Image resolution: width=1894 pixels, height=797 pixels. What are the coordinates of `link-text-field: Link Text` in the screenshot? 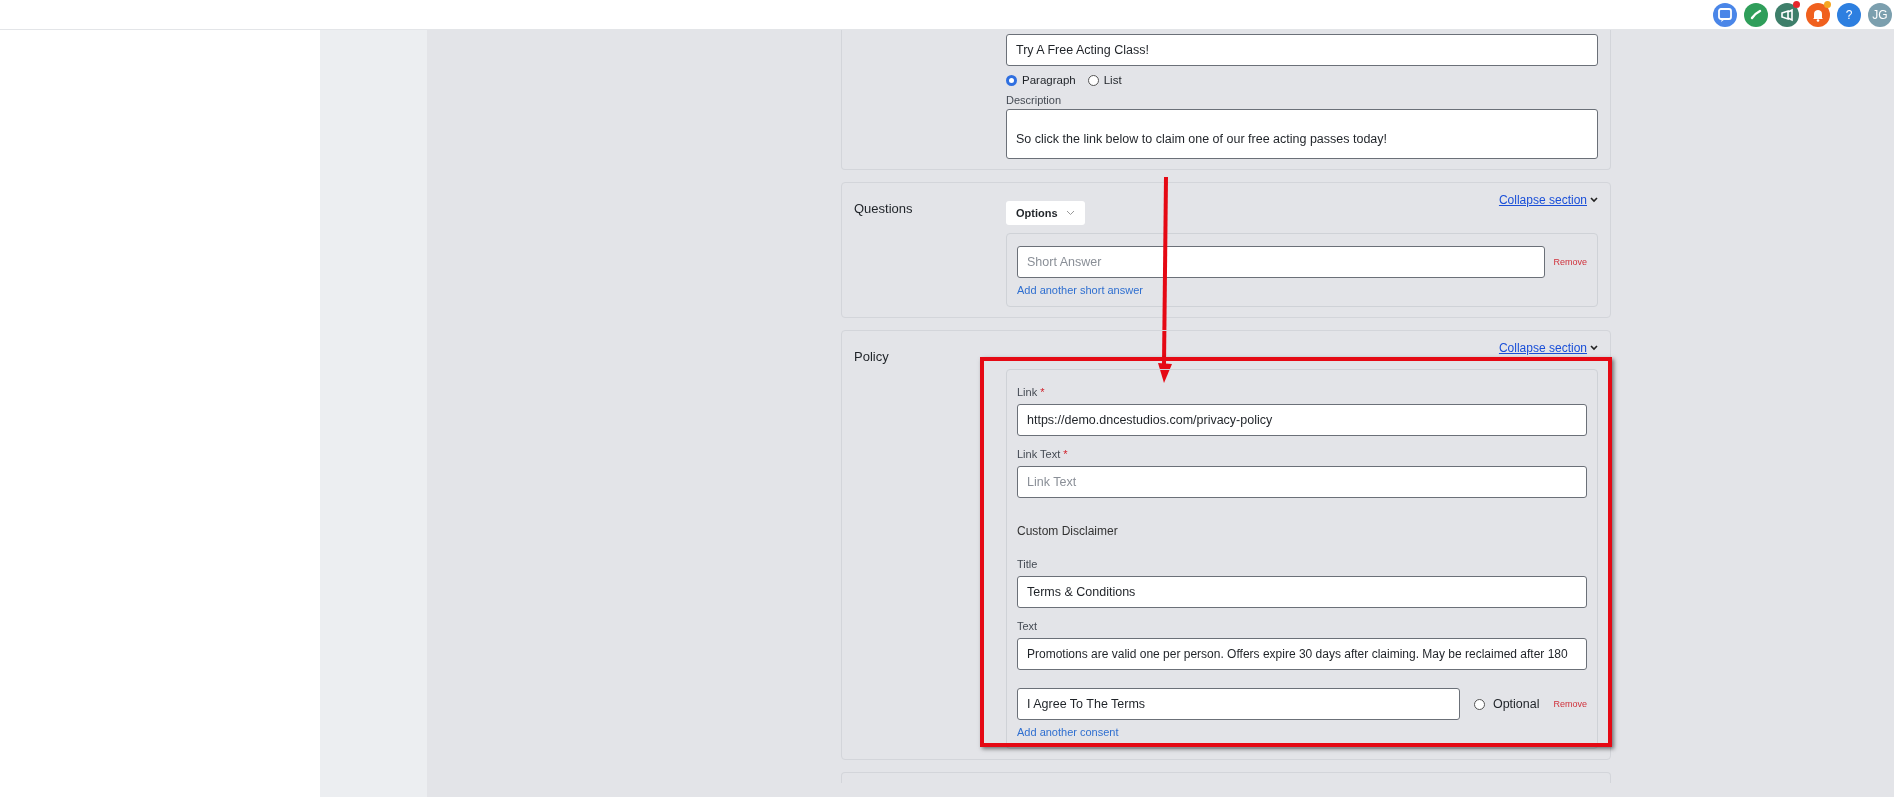 It's located at (1302, 482).